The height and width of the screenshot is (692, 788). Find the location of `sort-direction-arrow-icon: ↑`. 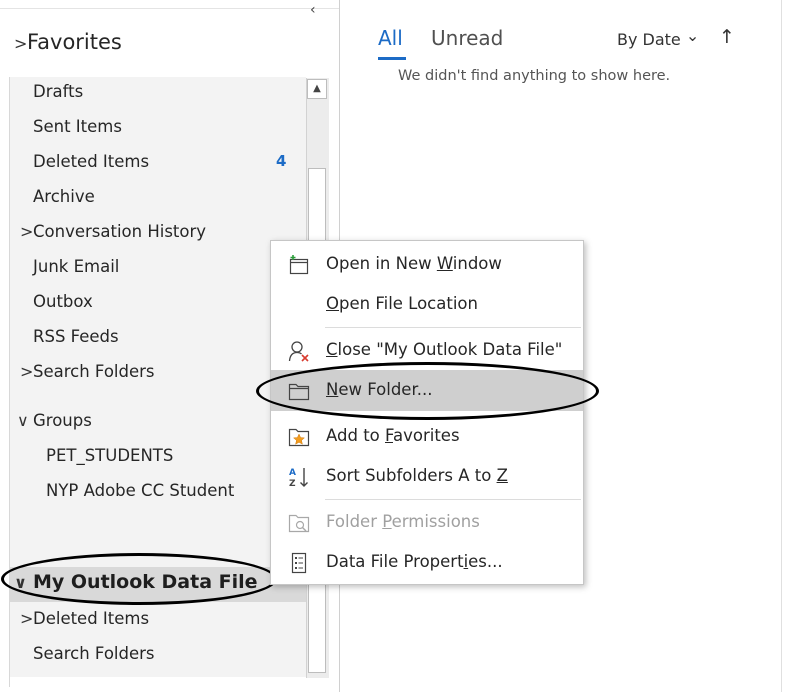

sort-direction-arrow-icon: ↑ is located at coordinates (727, 37).